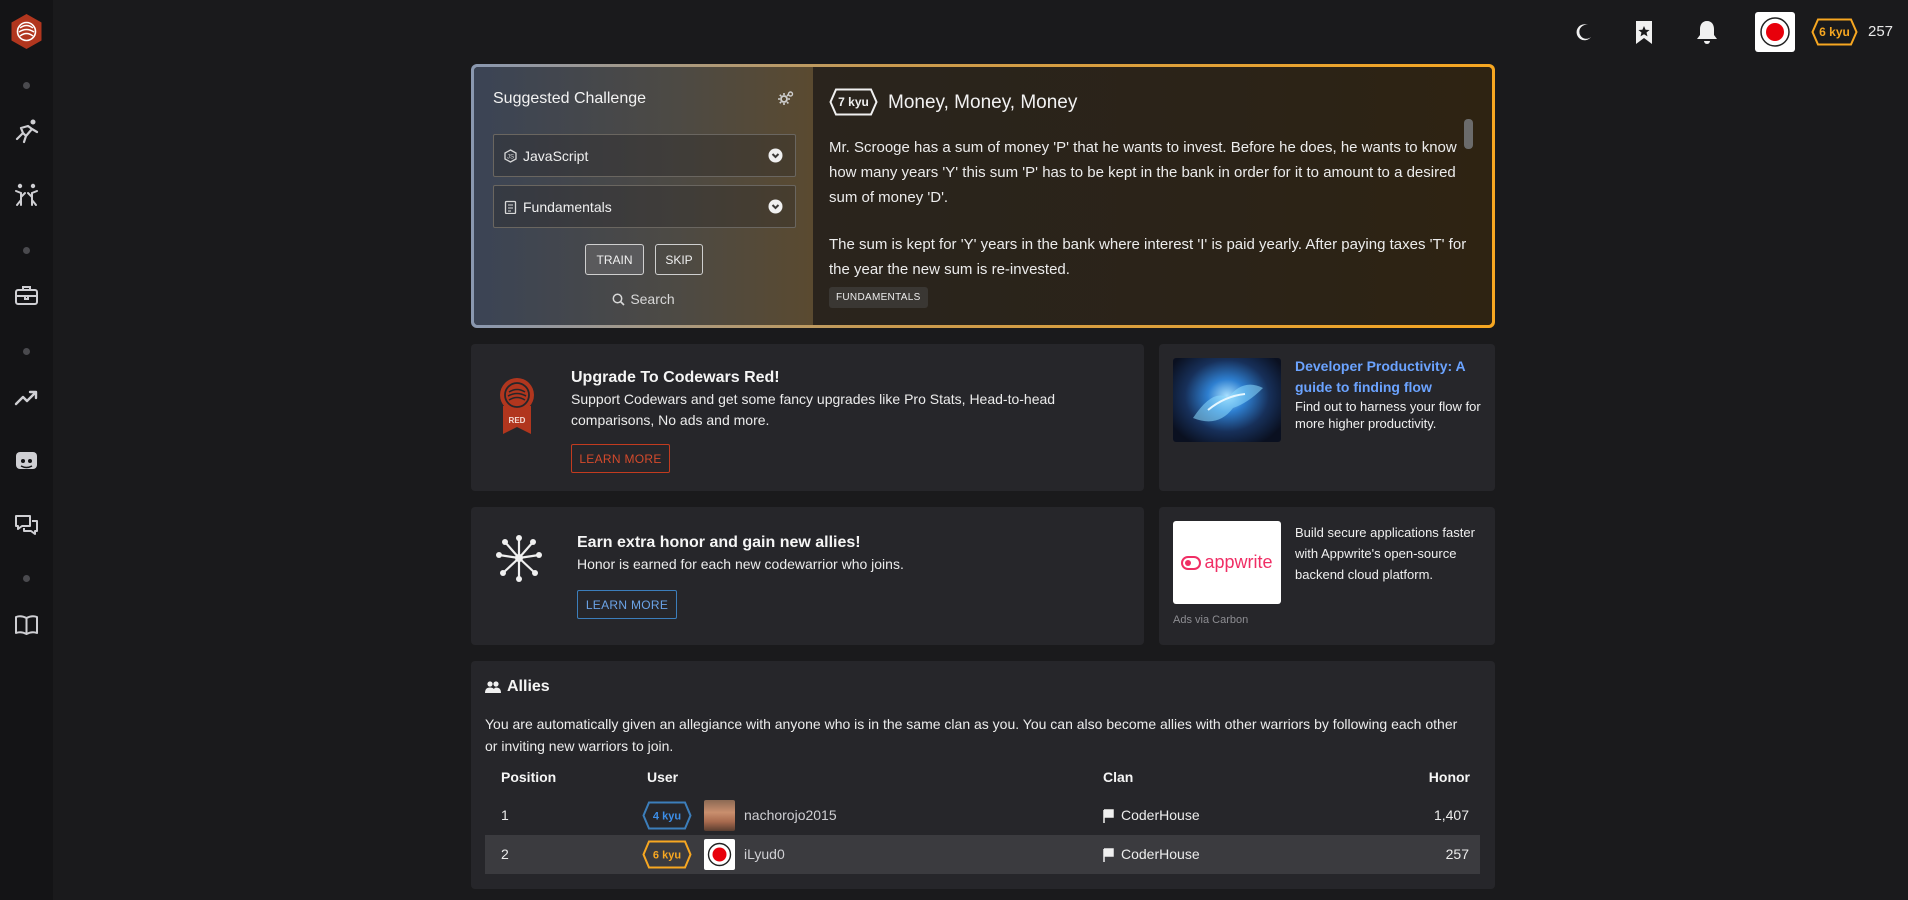 Image resolution: width=1908 pixels, height=900 pixels. What do you see at coordinates (517, 406) in the screenshot?
I see `red-badge-icon: RED` at bounding box center [517, 406].